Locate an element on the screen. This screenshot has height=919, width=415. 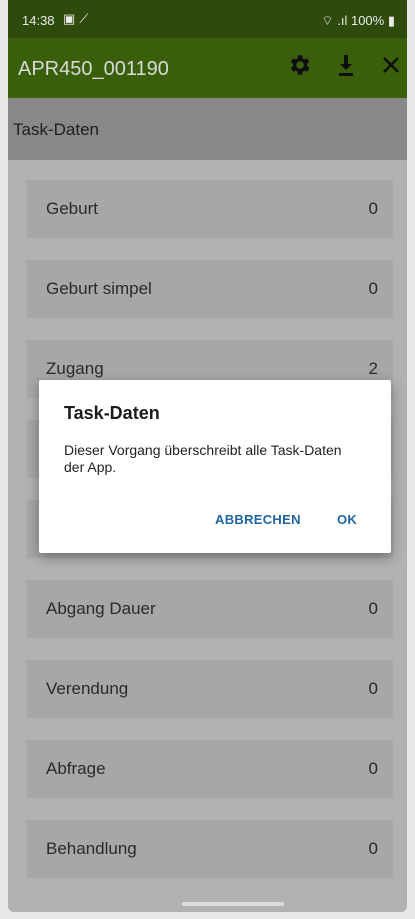
section-header: Task-Daten is located at coordinates (207, 129).